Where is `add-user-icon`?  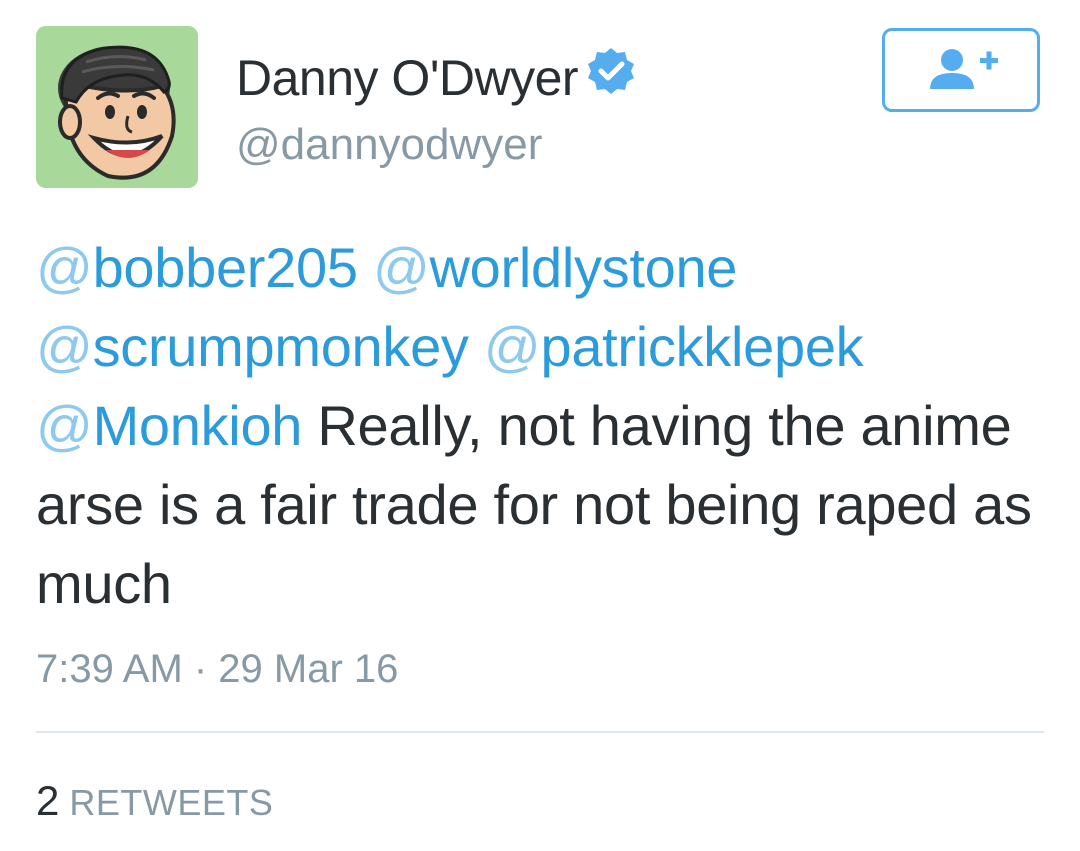
add-user-icon is located at coordinates (964, 69).